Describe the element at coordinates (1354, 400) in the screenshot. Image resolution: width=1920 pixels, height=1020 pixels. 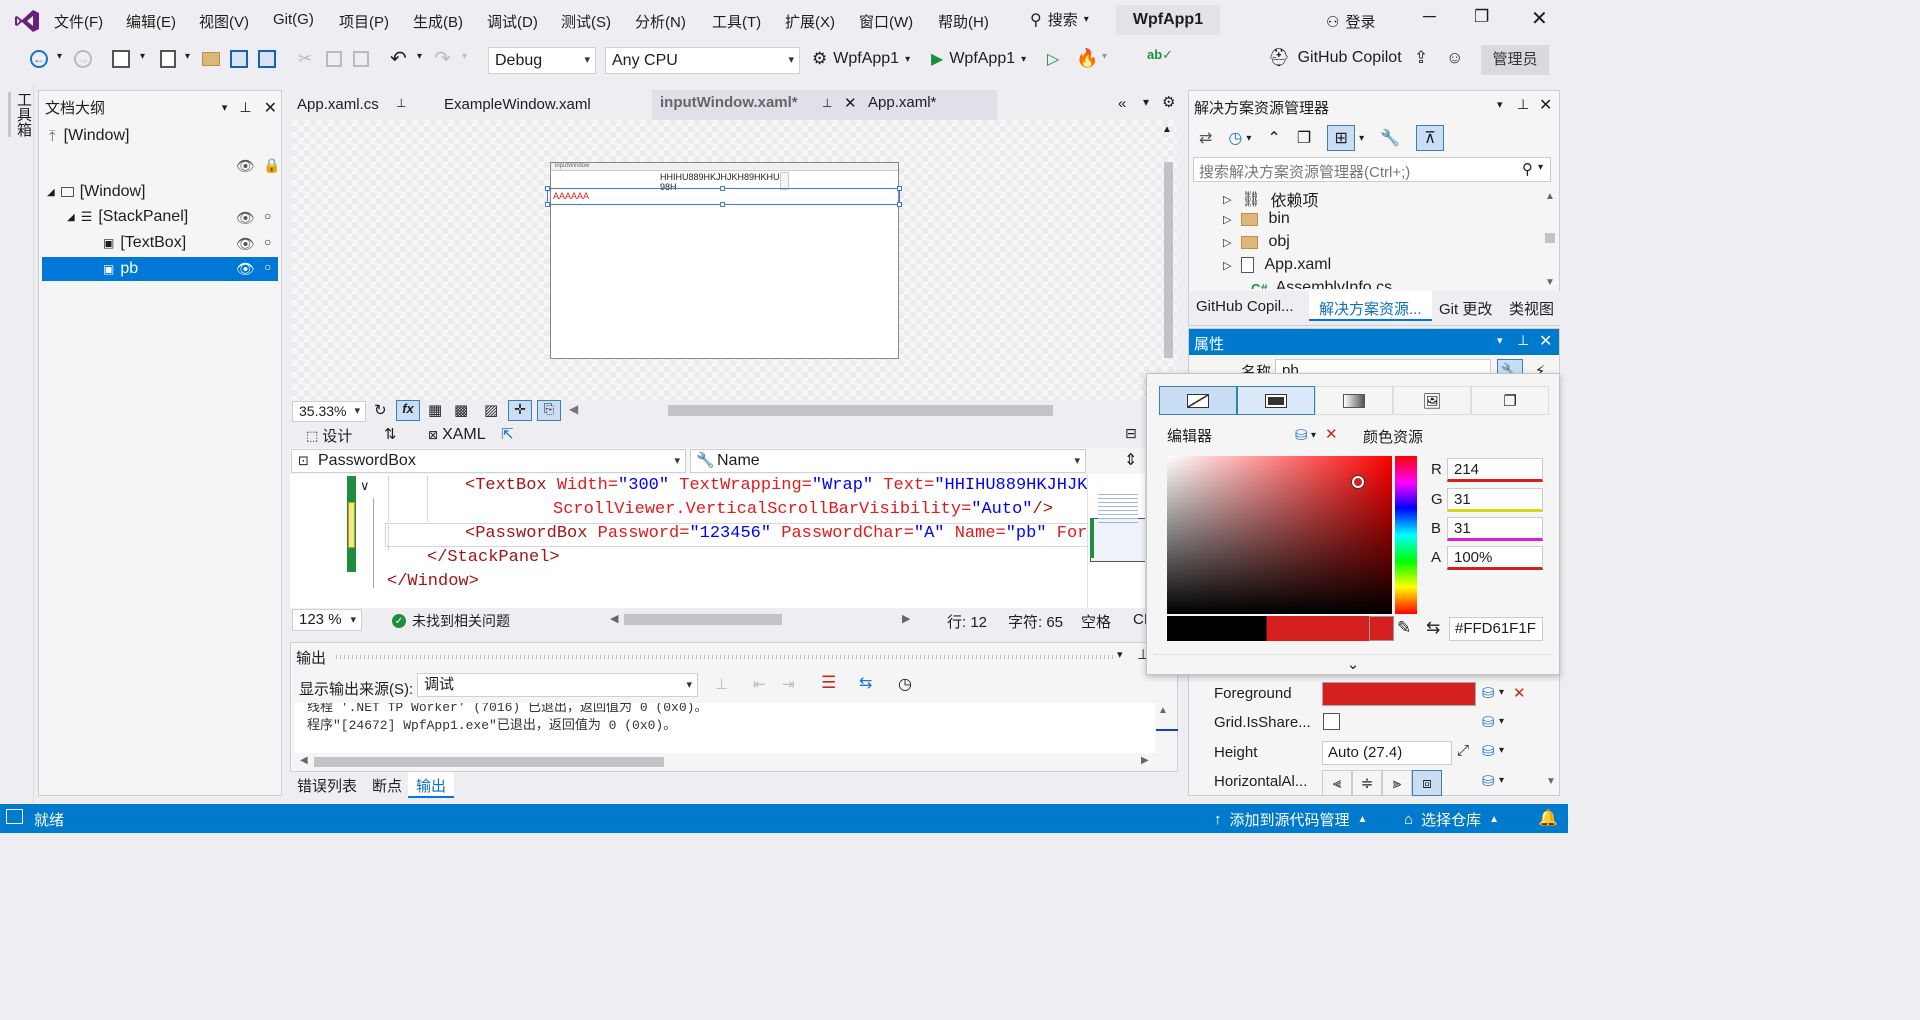
I see `brush-gradient-icon` at that location.